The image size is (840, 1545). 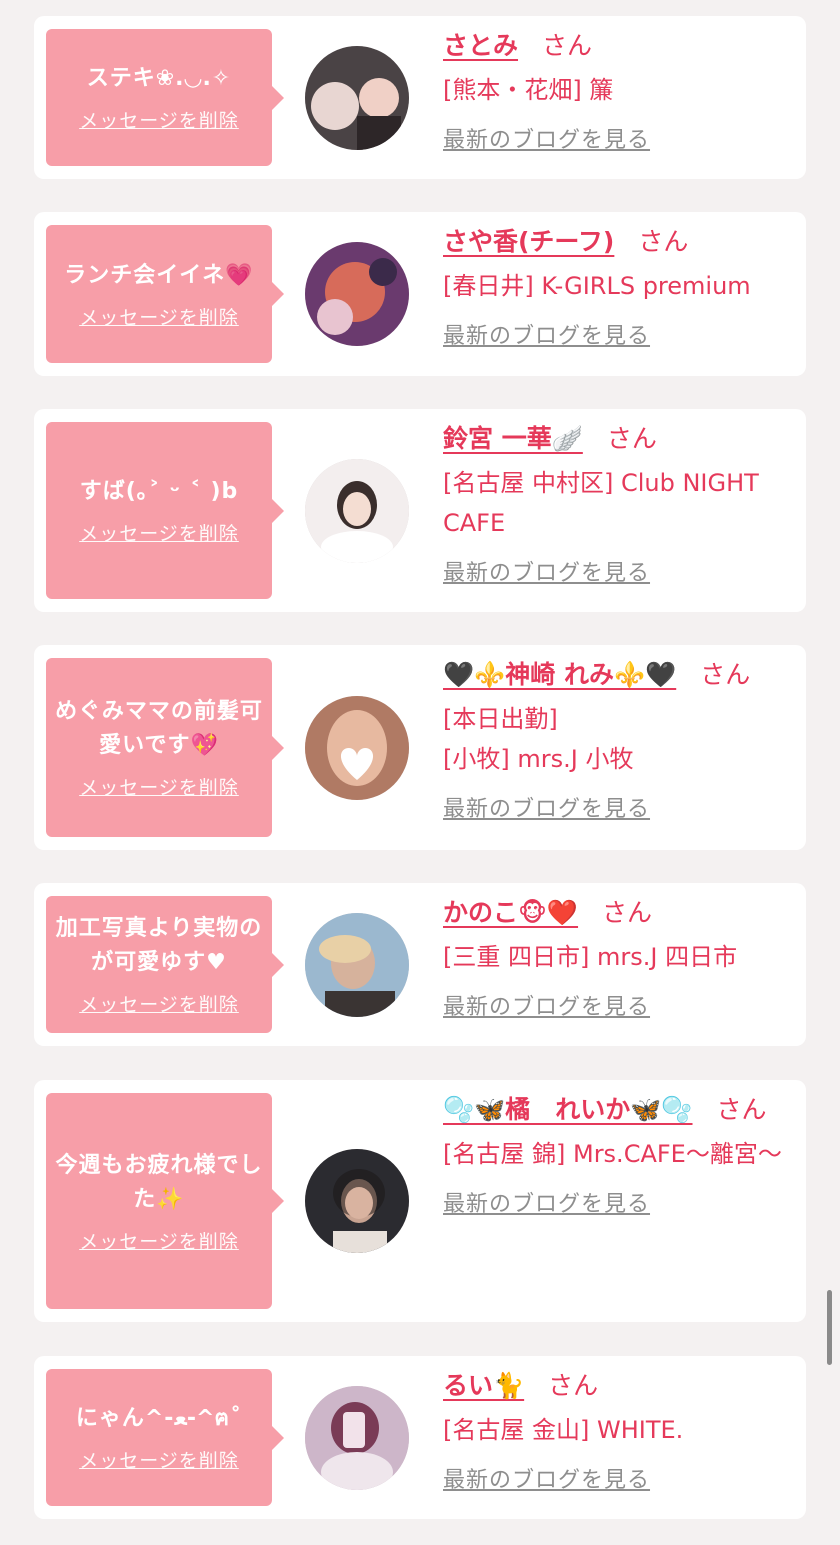 I want to click on message-bubble: ランチ会イイネ💗 メッセージを削除, so click(x=165, y=294).